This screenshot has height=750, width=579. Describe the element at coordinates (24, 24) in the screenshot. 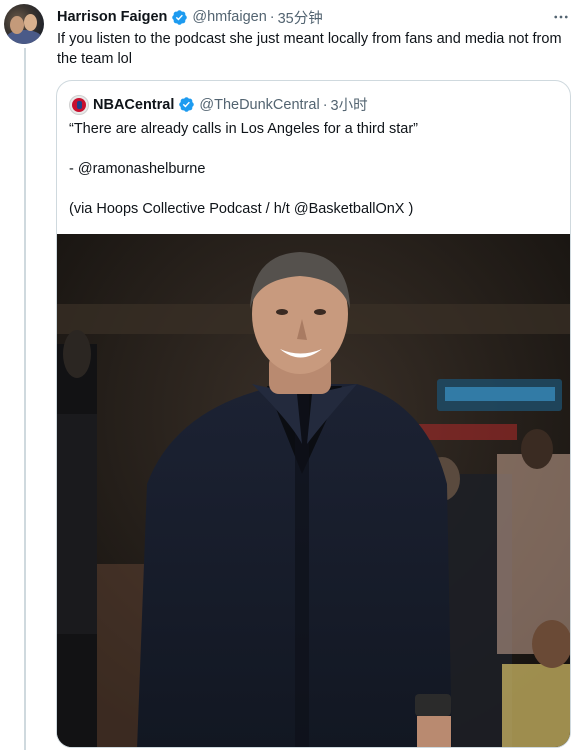

I see `author-avatar` at that location.